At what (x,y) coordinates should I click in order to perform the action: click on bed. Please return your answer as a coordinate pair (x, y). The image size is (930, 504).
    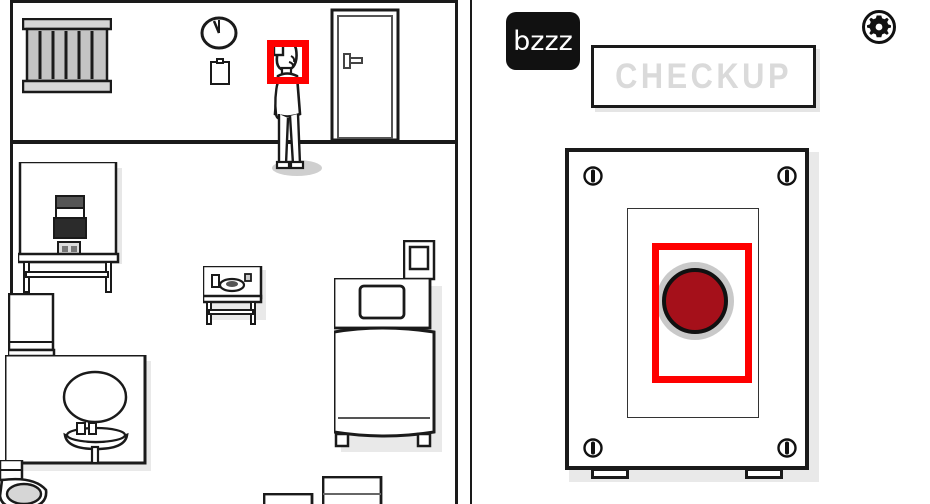
    Looking at the image, I should click on (388, 365).